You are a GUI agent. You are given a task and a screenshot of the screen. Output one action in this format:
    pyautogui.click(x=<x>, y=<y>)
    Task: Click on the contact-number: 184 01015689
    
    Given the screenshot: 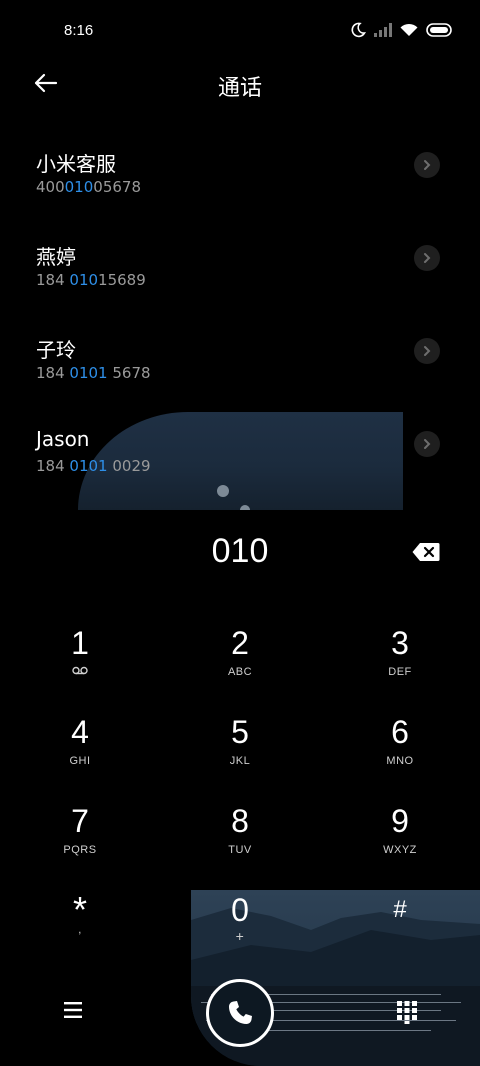 What is the action you would take?
    pyautogui.click(x=91, y=280)
    